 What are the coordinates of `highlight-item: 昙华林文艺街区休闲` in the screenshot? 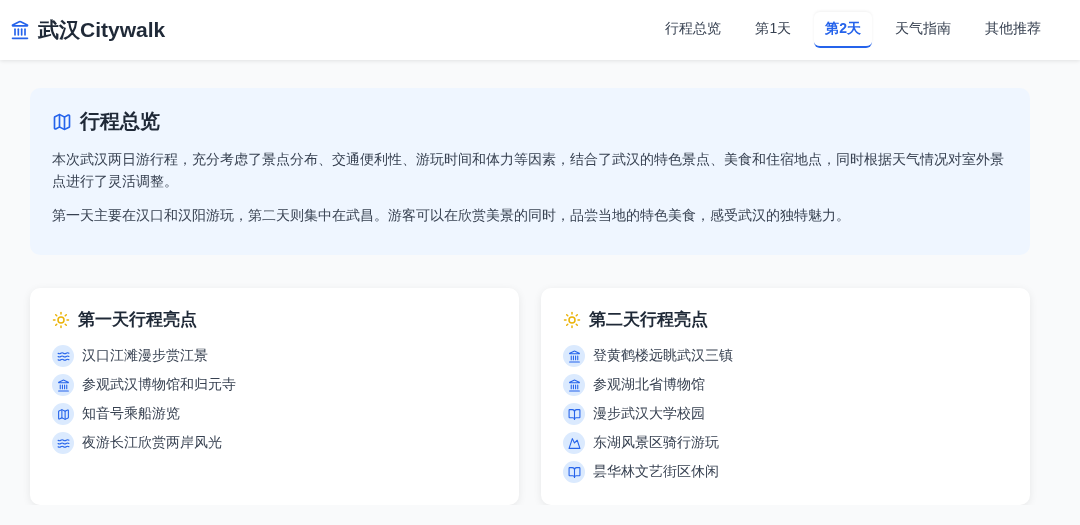 It's located at (656, 472).